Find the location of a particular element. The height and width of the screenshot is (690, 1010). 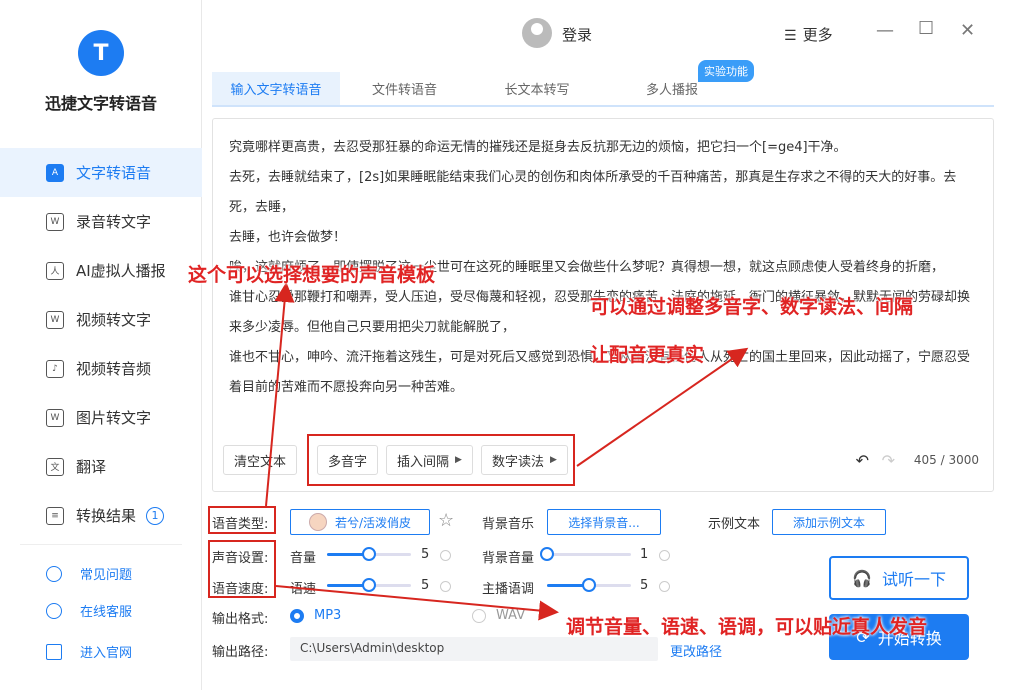

annotation-tune: 调节音量、语速、语调，可以贴近真人发音 is located at coordinates (747, 627).